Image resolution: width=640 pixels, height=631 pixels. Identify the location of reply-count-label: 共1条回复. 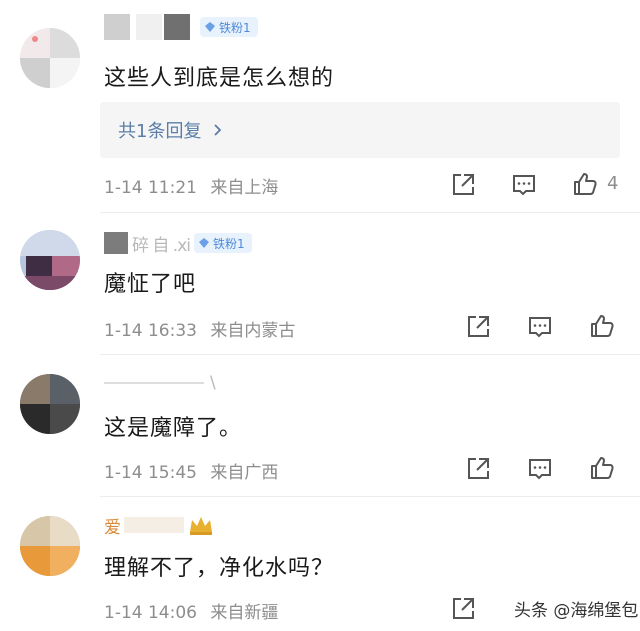
(160, 131).